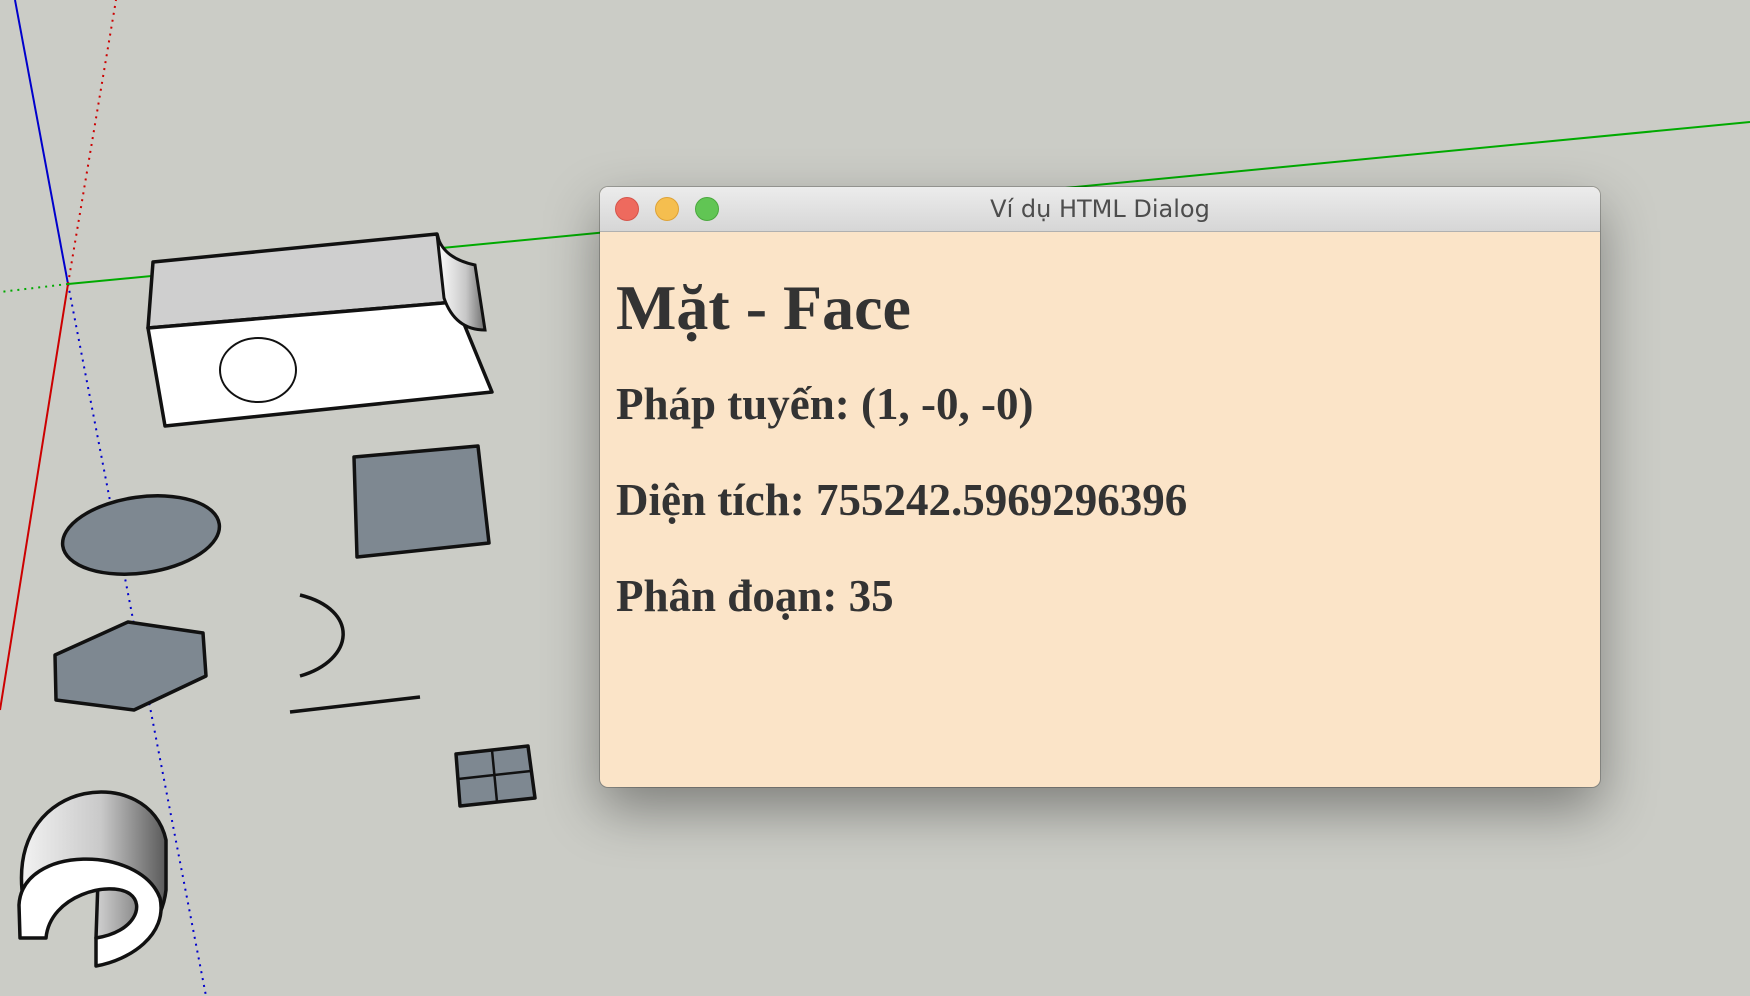 This screenshot has height=996, width=1750. Describe the element at coordinates (41, 142) in the screenshot. I see `blue-axis` at that location.